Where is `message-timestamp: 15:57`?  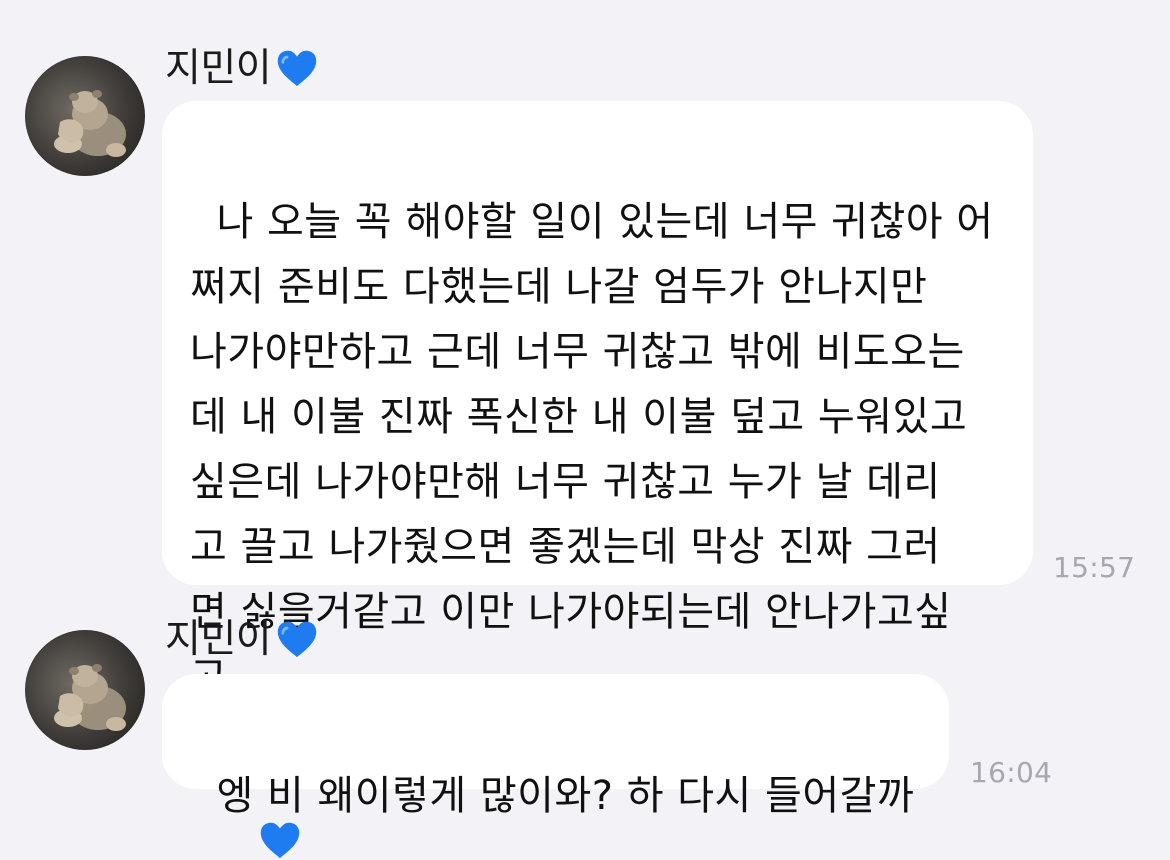 message-timestamp: 15:57 is located at coordinates (1094, 567).